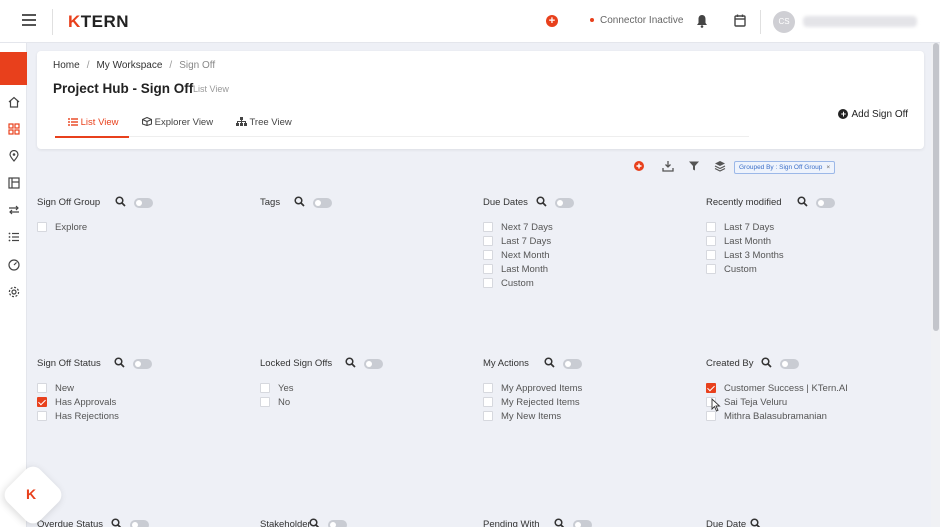 The width and height of the screenshot is (940, 527). What do you see at coordinates (93, 122) in the screenshot?
I see `tab-list-view: List View` at bounding box center [93, 122].